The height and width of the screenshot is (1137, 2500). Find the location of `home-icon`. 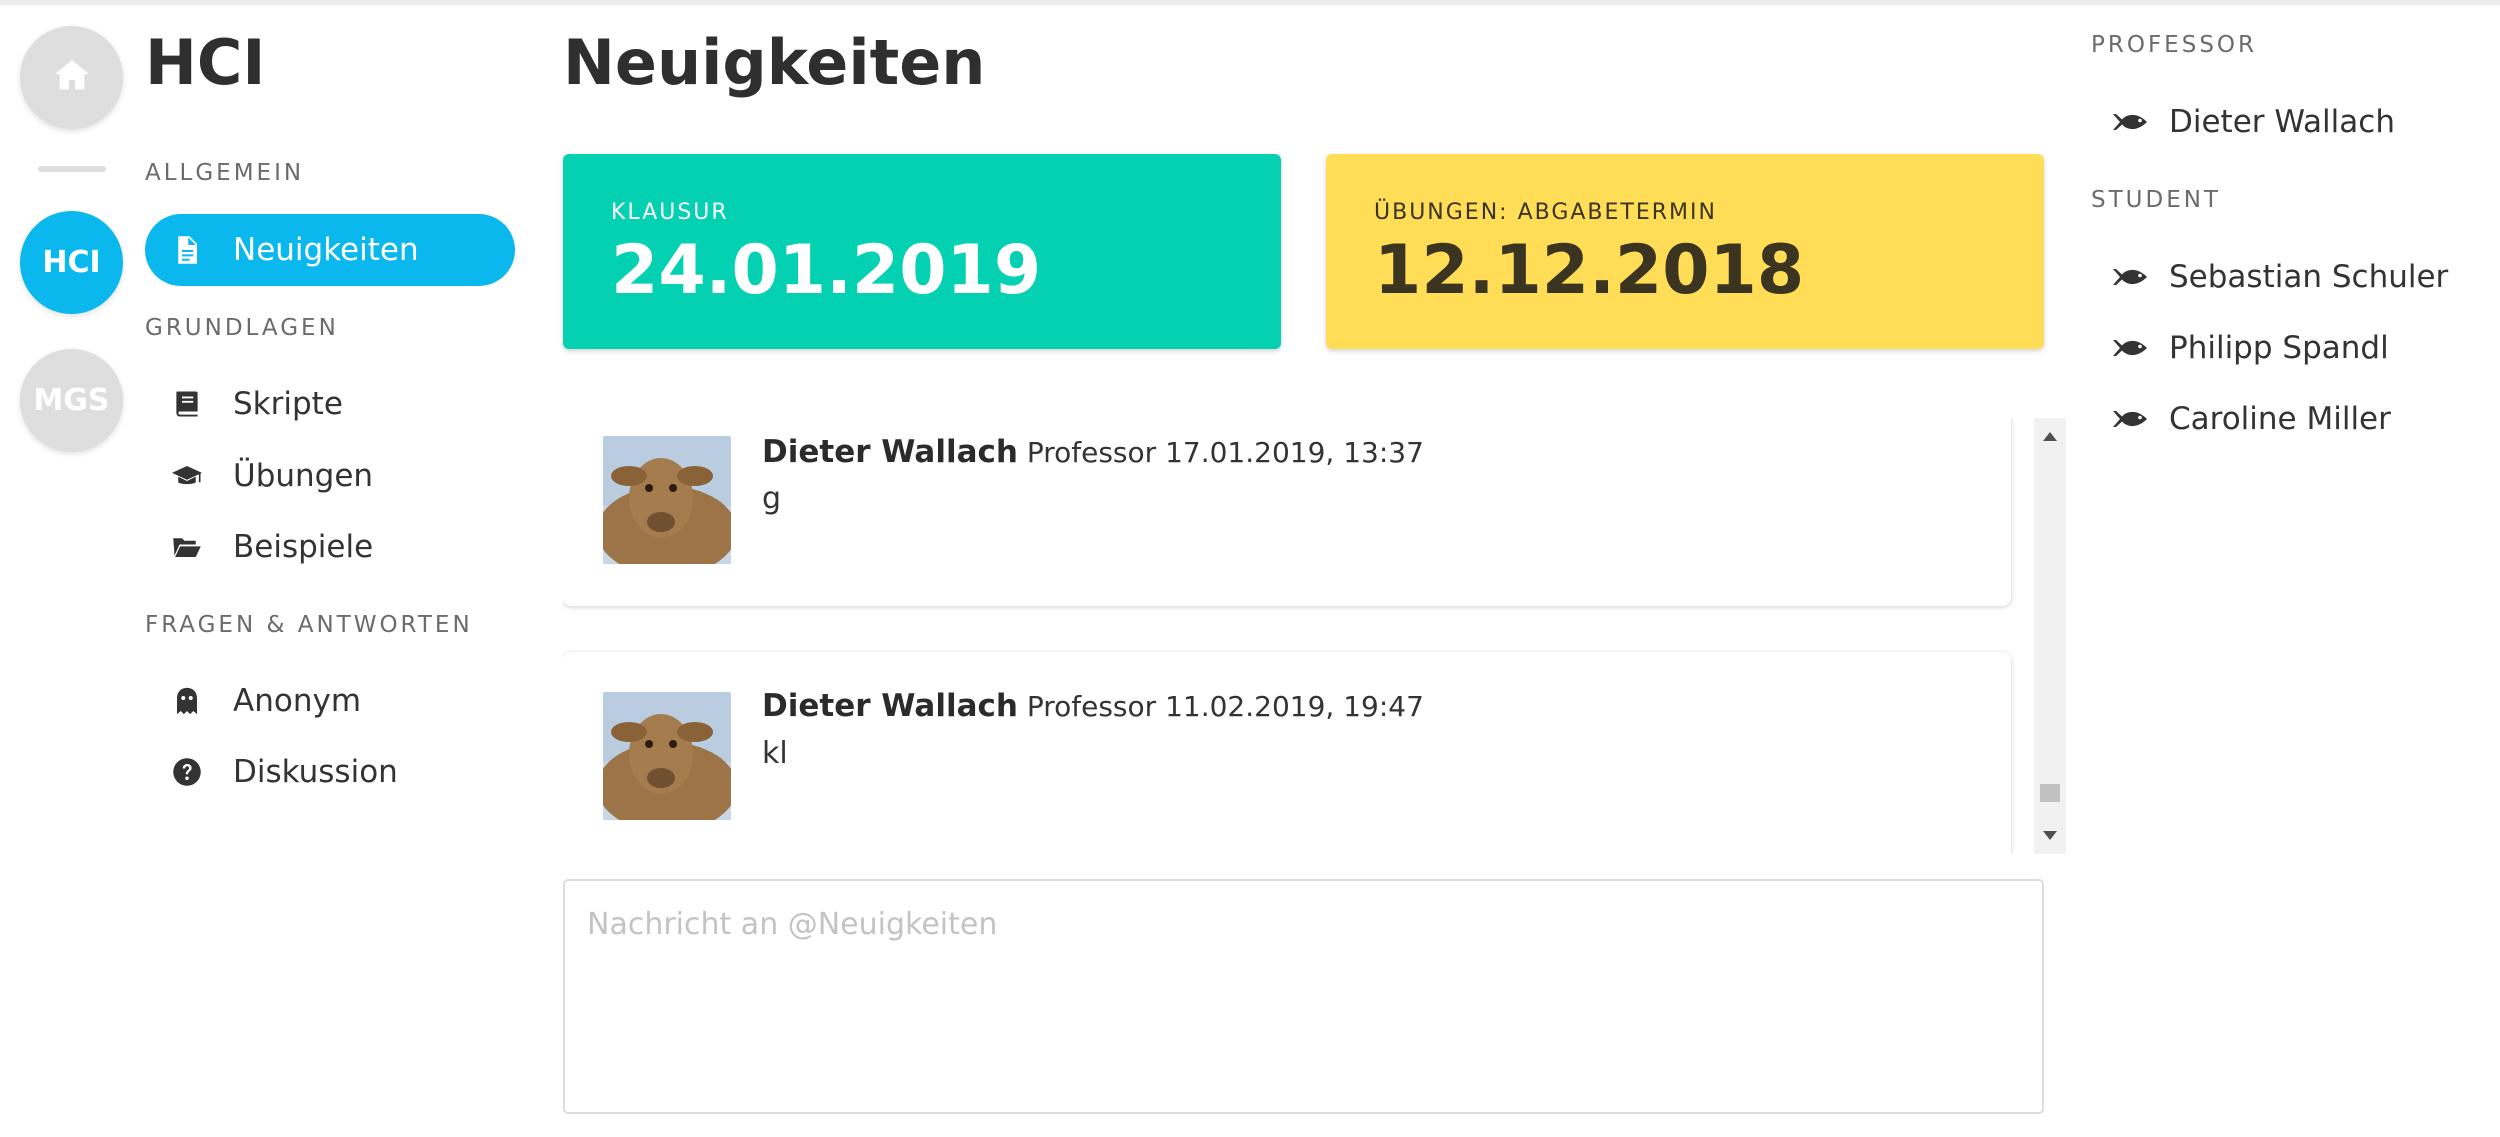

home-icon is located at coordinates (72, 78).